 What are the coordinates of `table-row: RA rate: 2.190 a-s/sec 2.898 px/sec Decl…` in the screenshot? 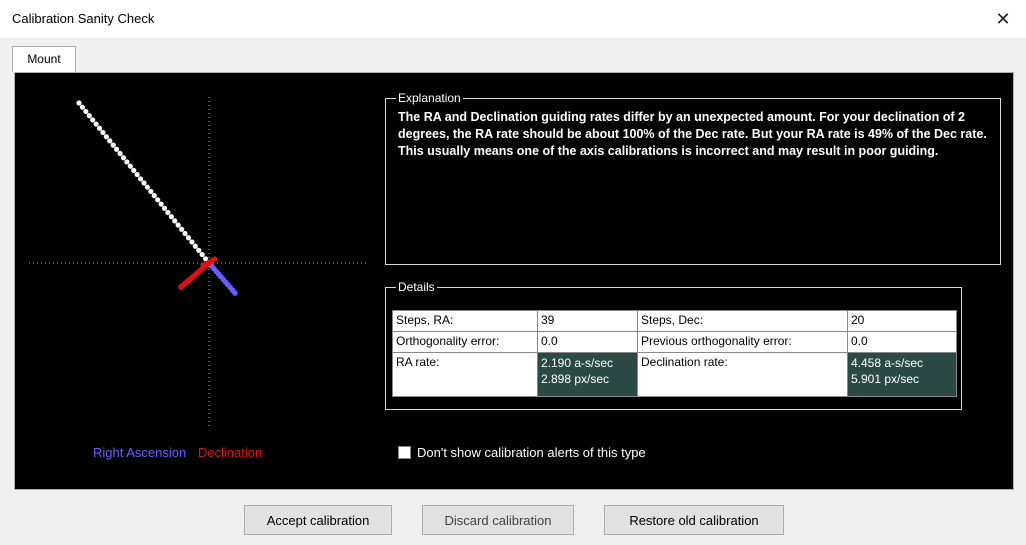 It's located at (674, 374).